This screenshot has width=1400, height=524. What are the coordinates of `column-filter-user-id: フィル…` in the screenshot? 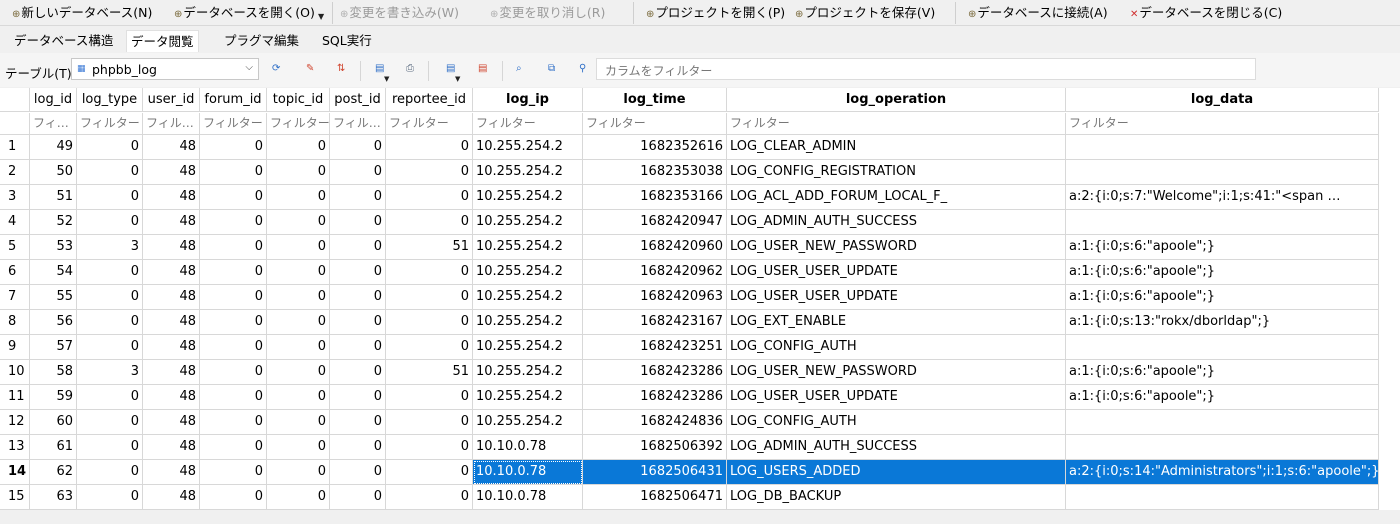 It's located at (171, 124).